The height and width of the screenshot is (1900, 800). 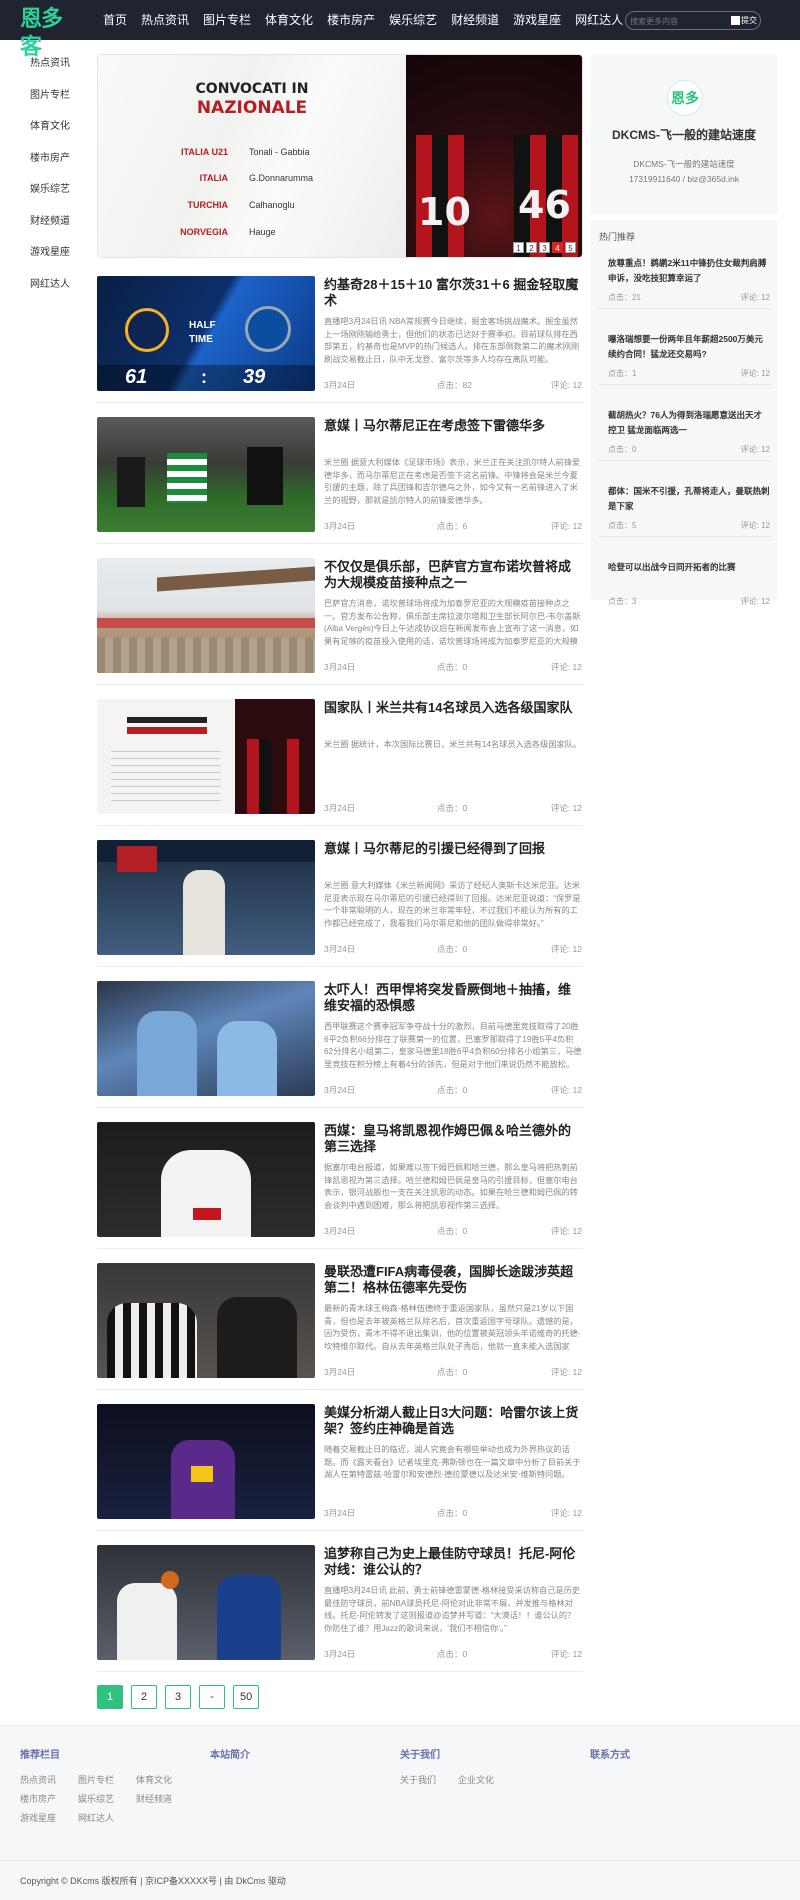 What do you see at coordinates (107, 1799) in the screenshot?
I see `footer-link: 娱乐综艺` at bounding box center [107, 1799].